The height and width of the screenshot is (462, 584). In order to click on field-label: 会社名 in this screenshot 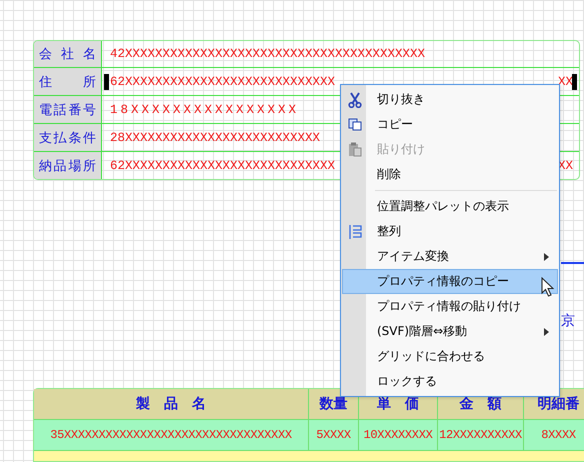, I will do `click(68, 54)`.